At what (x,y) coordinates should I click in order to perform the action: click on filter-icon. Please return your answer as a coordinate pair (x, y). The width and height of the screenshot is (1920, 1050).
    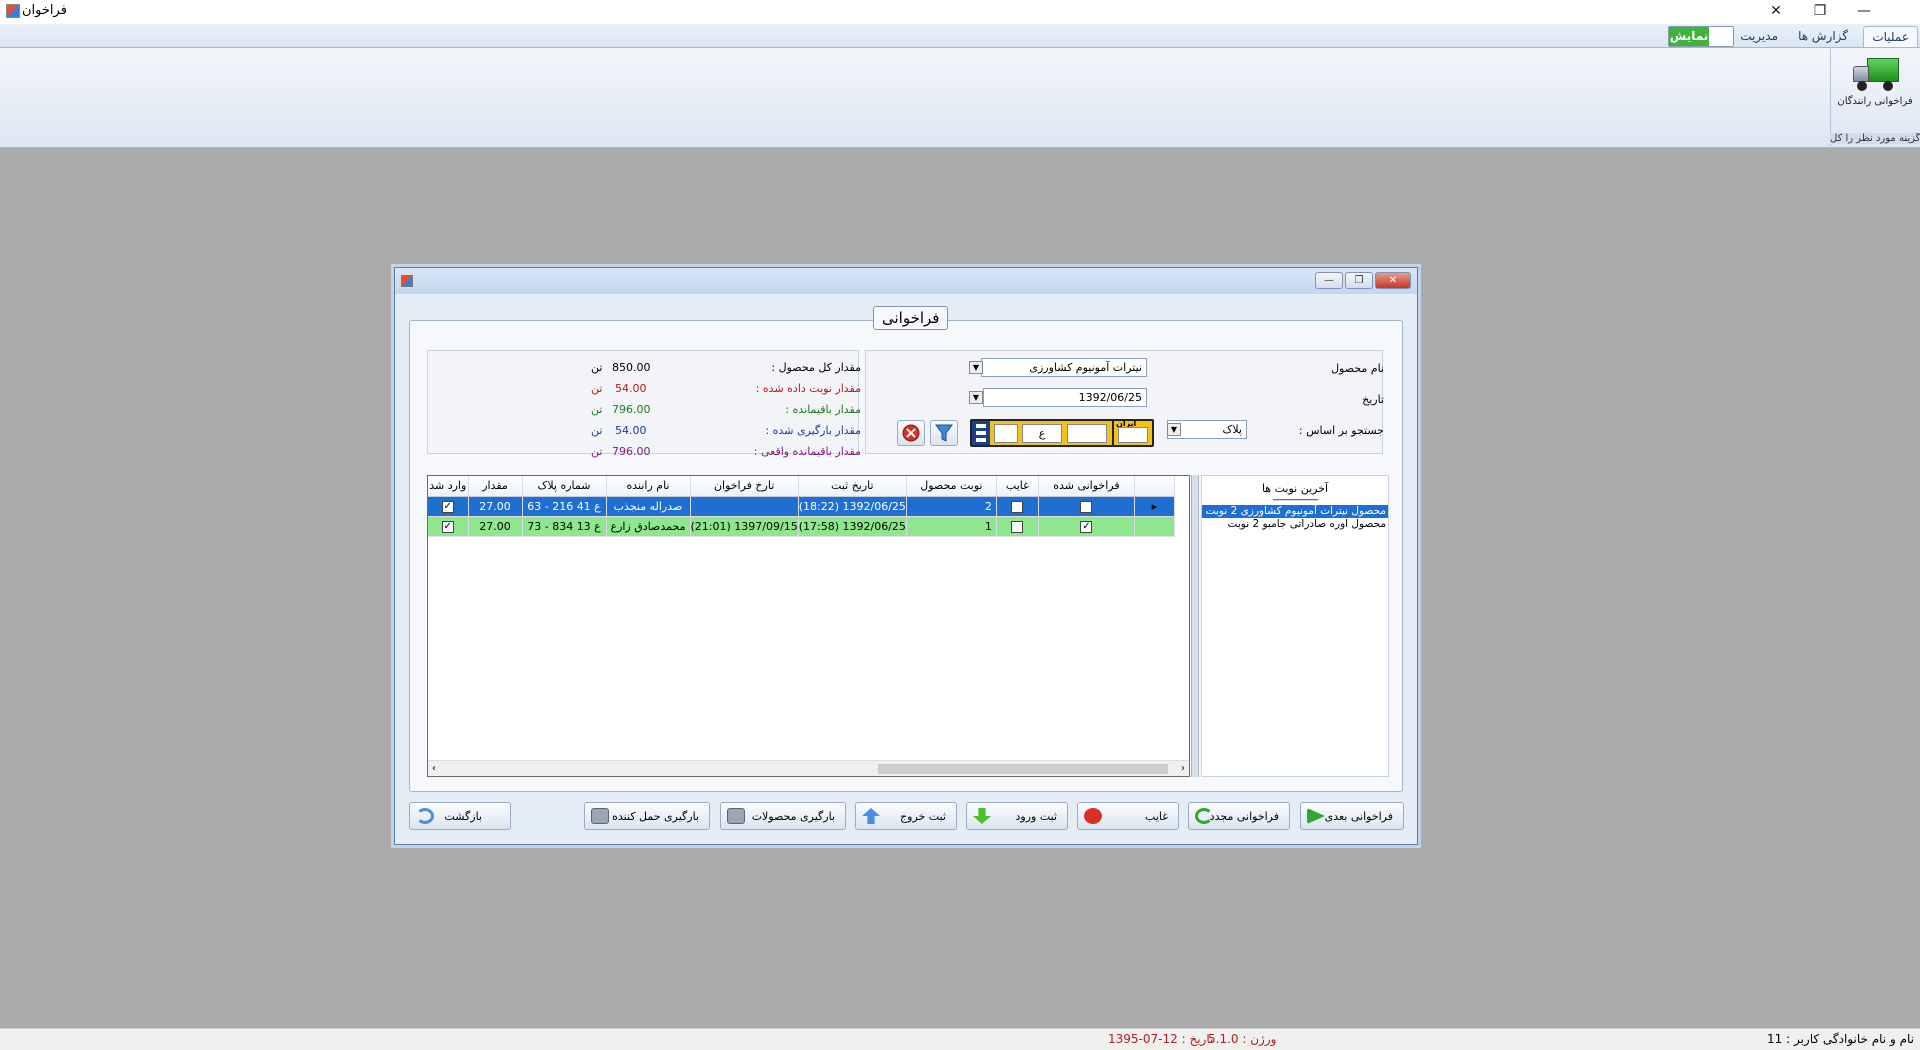
    Looking at the image, I should click on (944, 433).